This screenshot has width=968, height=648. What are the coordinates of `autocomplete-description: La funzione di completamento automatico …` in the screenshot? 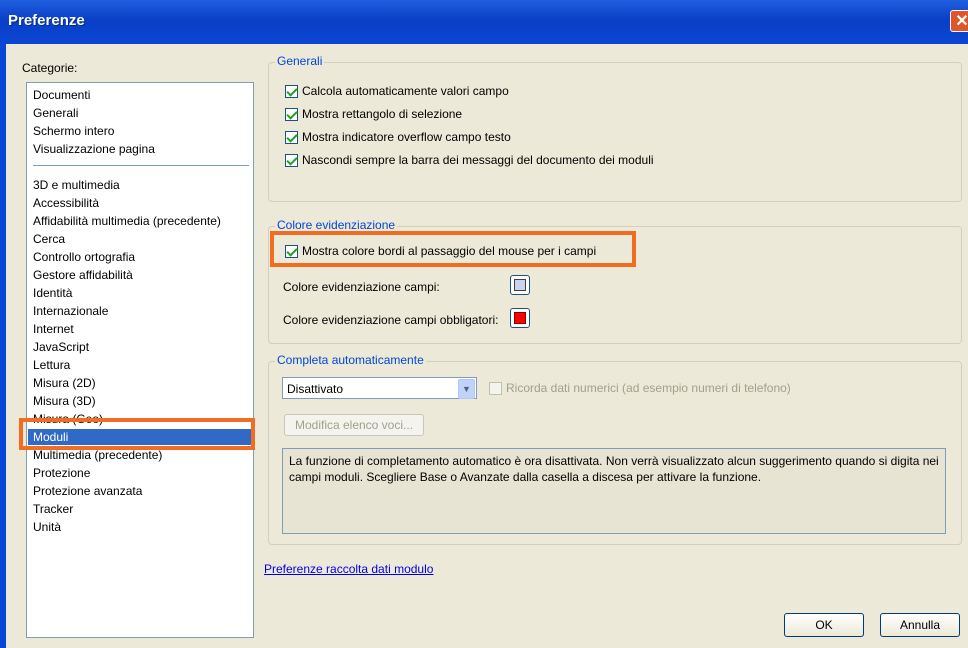 It's located at (614, 491).